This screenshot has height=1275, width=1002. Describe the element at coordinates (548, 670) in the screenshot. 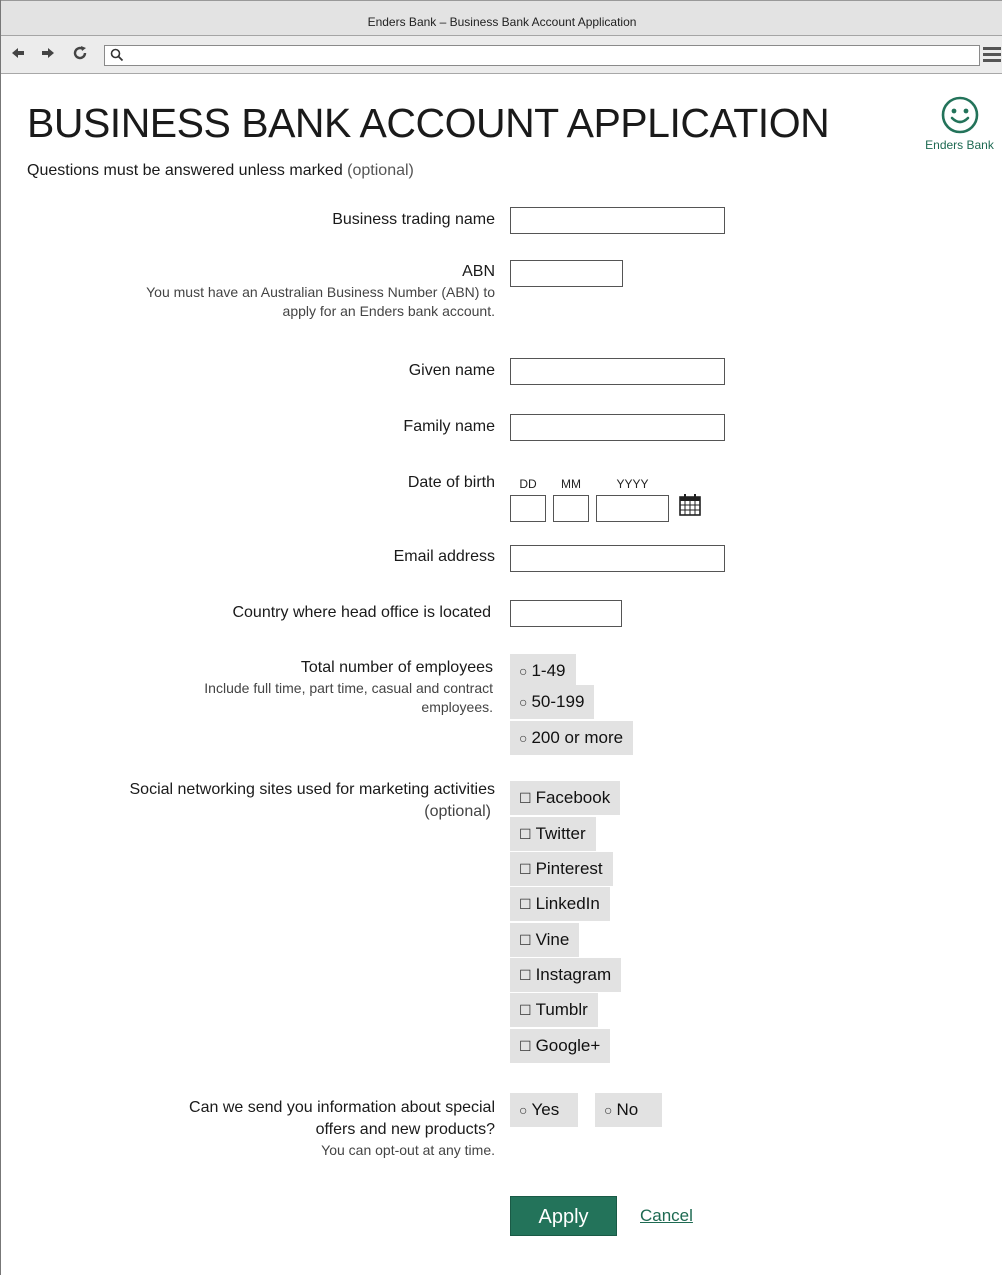

I see `employees-option-label: 1-49` at that location.